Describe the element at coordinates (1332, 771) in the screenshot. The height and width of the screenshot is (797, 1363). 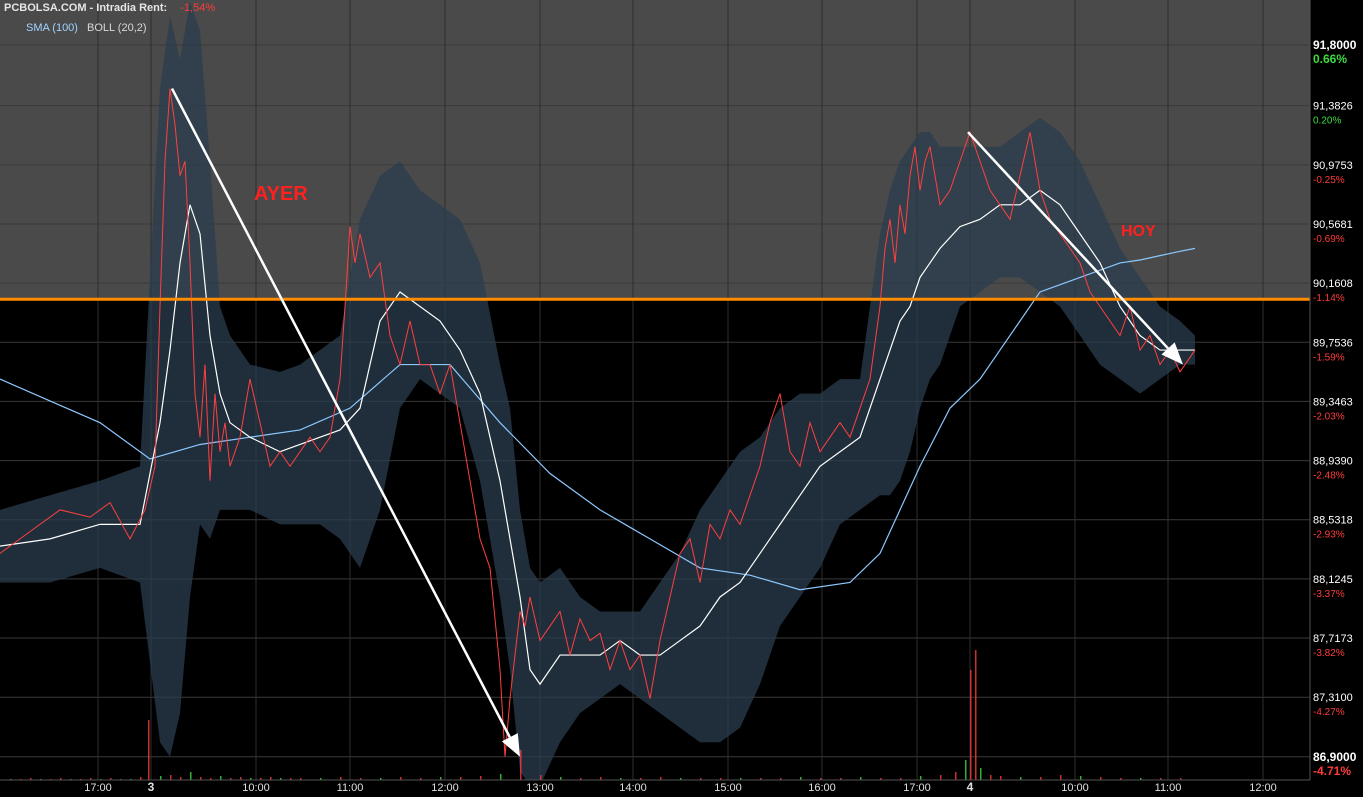
I see `y-tick-pct-12: -4.71%` at that location.